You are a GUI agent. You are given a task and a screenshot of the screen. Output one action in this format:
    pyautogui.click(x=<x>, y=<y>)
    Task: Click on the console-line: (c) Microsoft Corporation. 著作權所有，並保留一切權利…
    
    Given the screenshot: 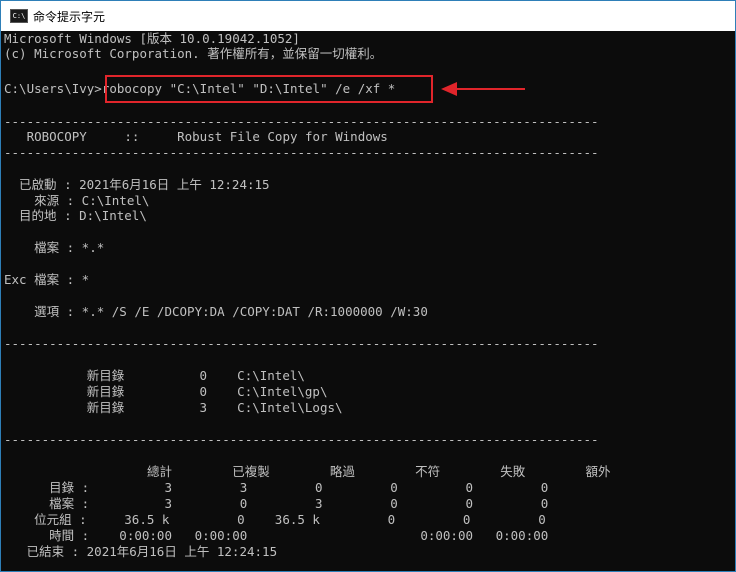 What is the action you would take?
    pyautogui.click(x=193, y=53)
    